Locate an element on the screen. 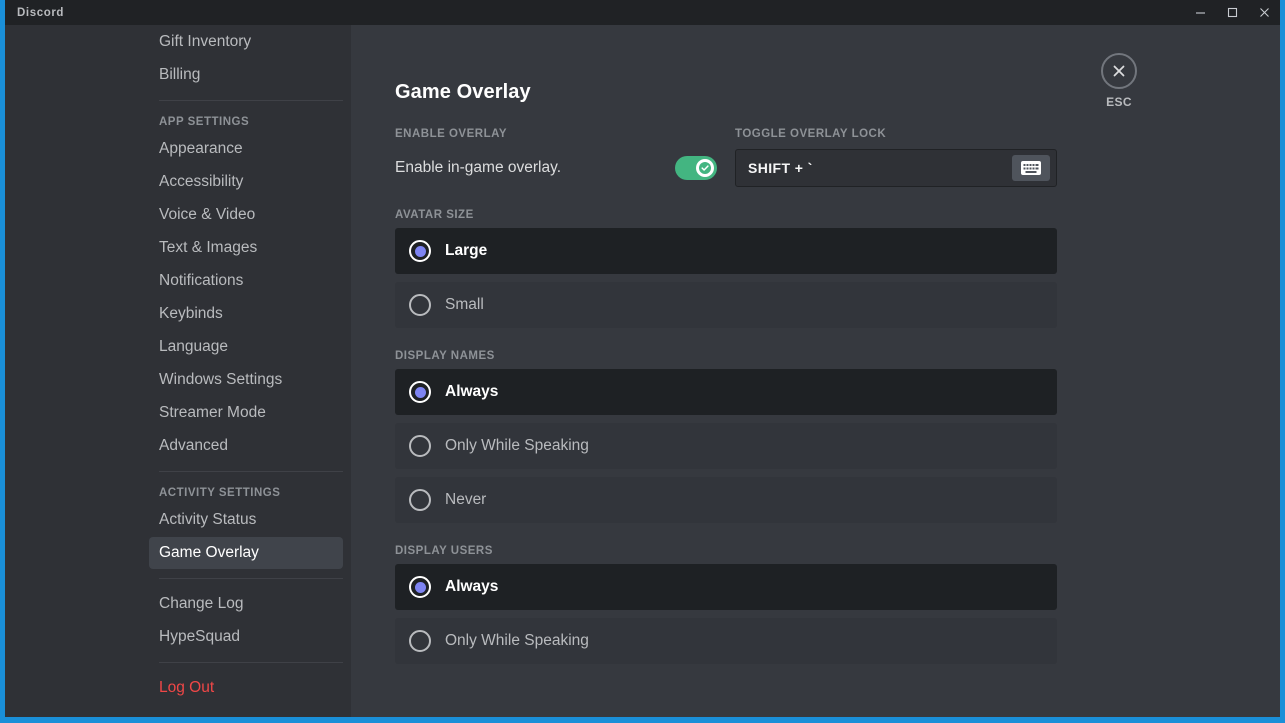  maximize-button is located at coordinates (1232, 12).